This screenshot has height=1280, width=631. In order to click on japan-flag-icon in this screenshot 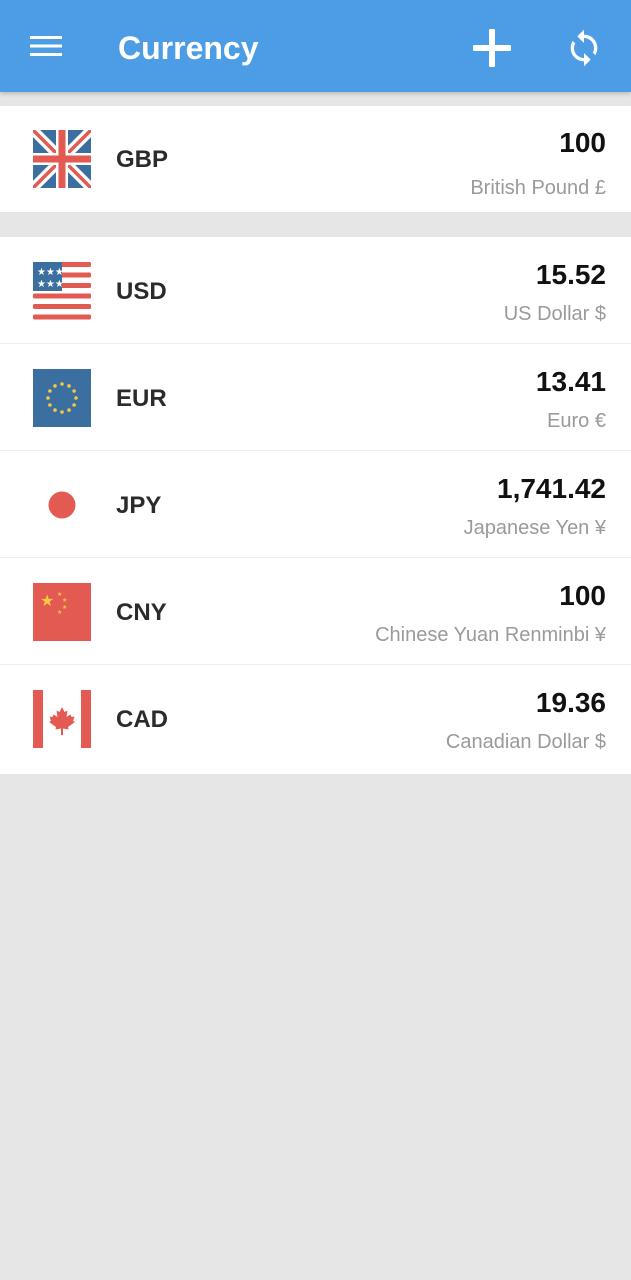, I will do `click(62, 505)`.